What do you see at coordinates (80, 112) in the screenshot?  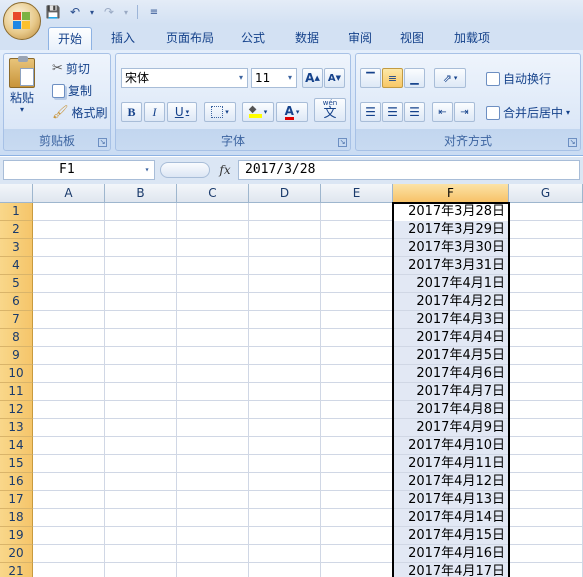 I see `format-painter-button: 🖌 格式刷` at bounding box center [80, 112].